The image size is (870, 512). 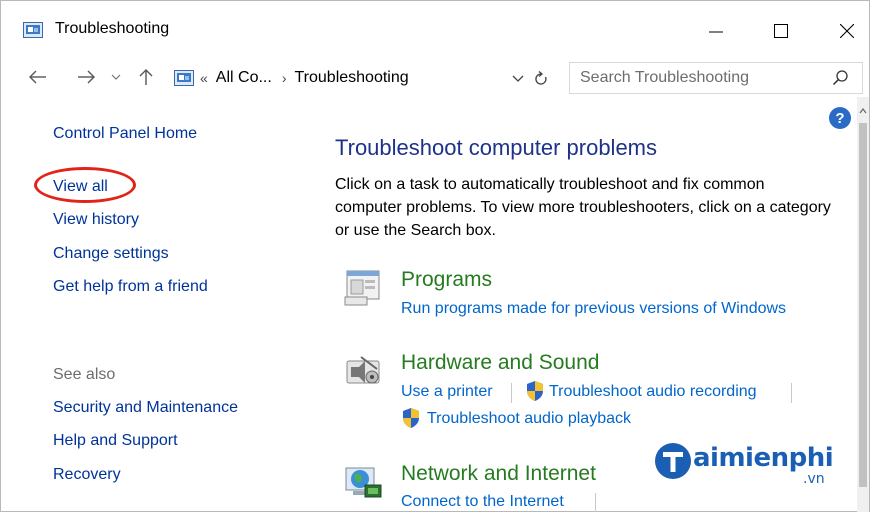 What do you see at coordinates (84, 374) in the screenshot?
I see `see-also-label: See also` at bounding box center [84, 374].